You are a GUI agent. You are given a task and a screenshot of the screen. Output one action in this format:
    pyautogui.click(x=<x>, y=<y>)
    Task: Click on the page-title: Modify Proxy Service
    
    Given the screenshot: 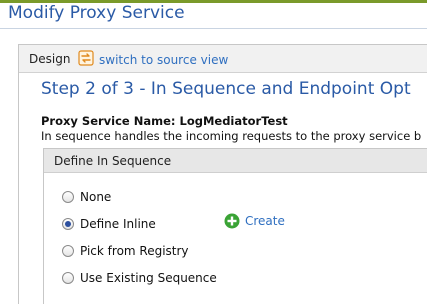 What is the action you would take?
    pyautogui.click(x=96, y=13)
    